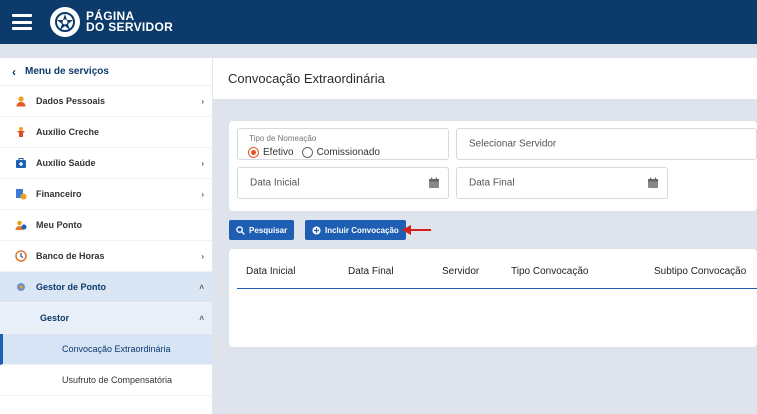  Describe the element at coordinates (21, 101) in the screenshot. I see `person-icon` at that location.